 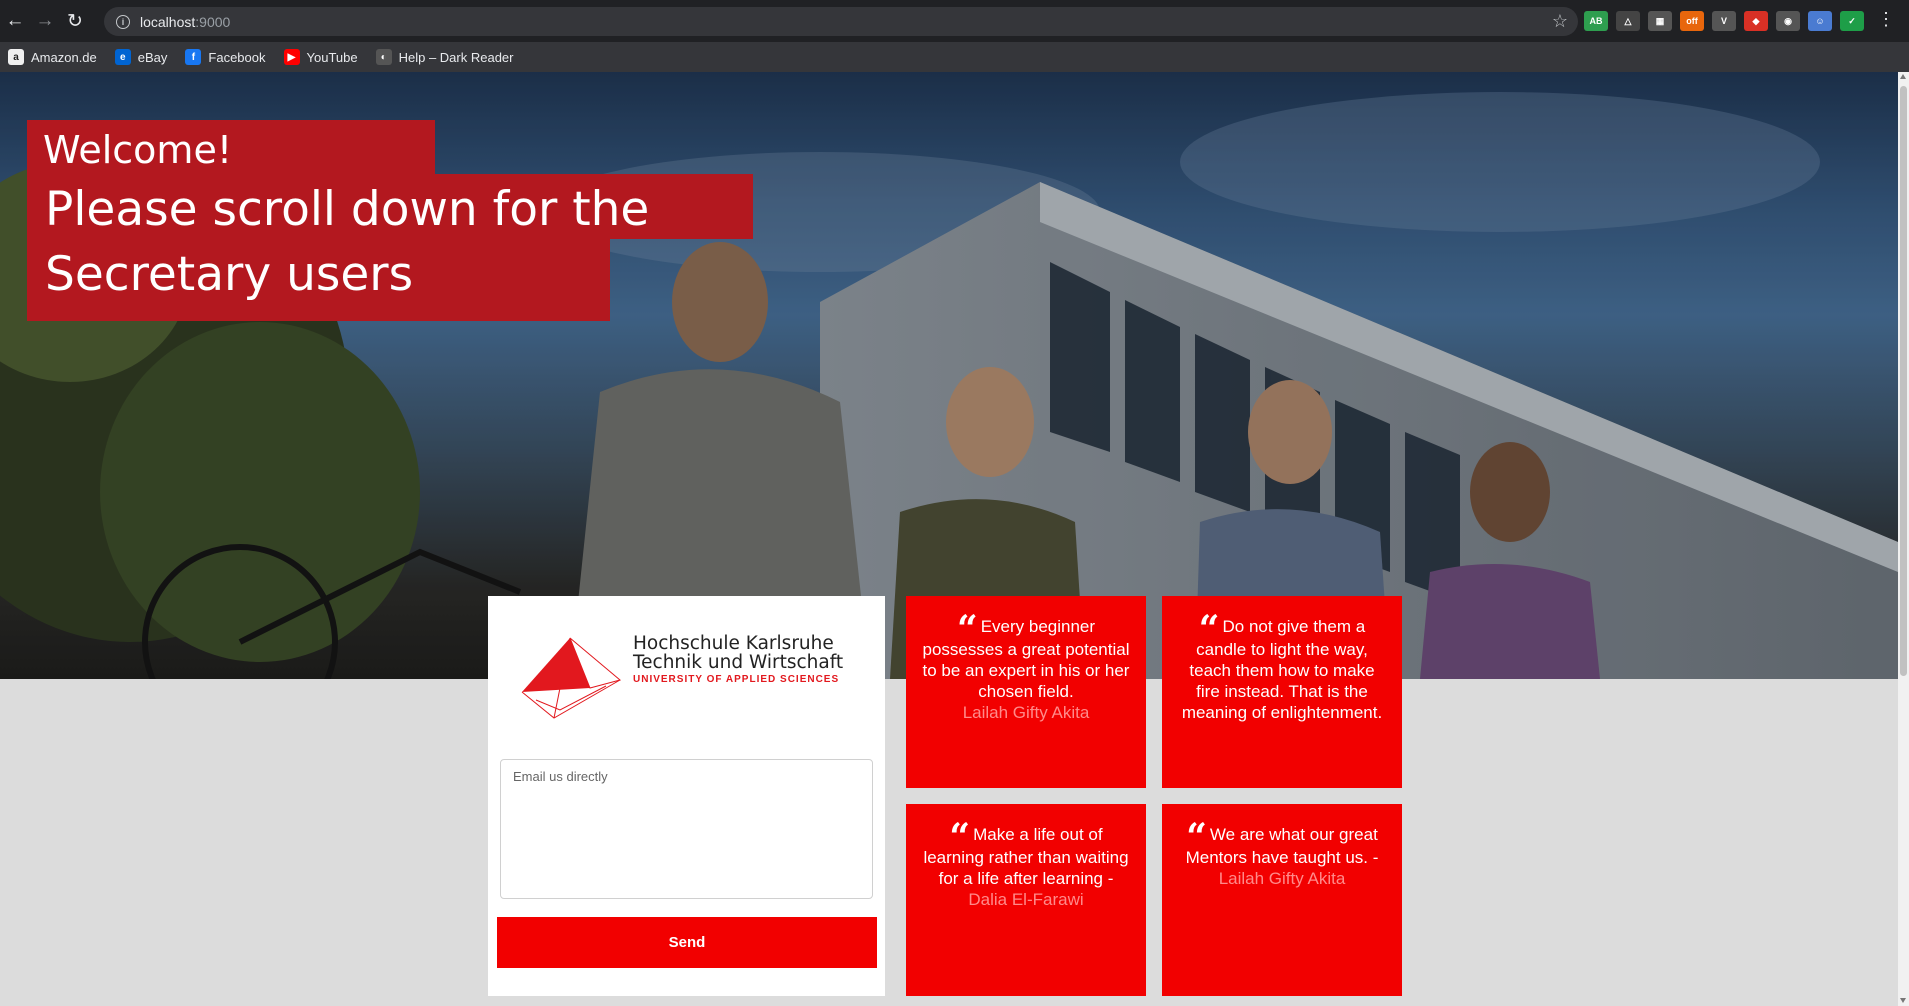 I want to click on address-bar: i localhost:9000 ☆, so click(x=841, y=21).